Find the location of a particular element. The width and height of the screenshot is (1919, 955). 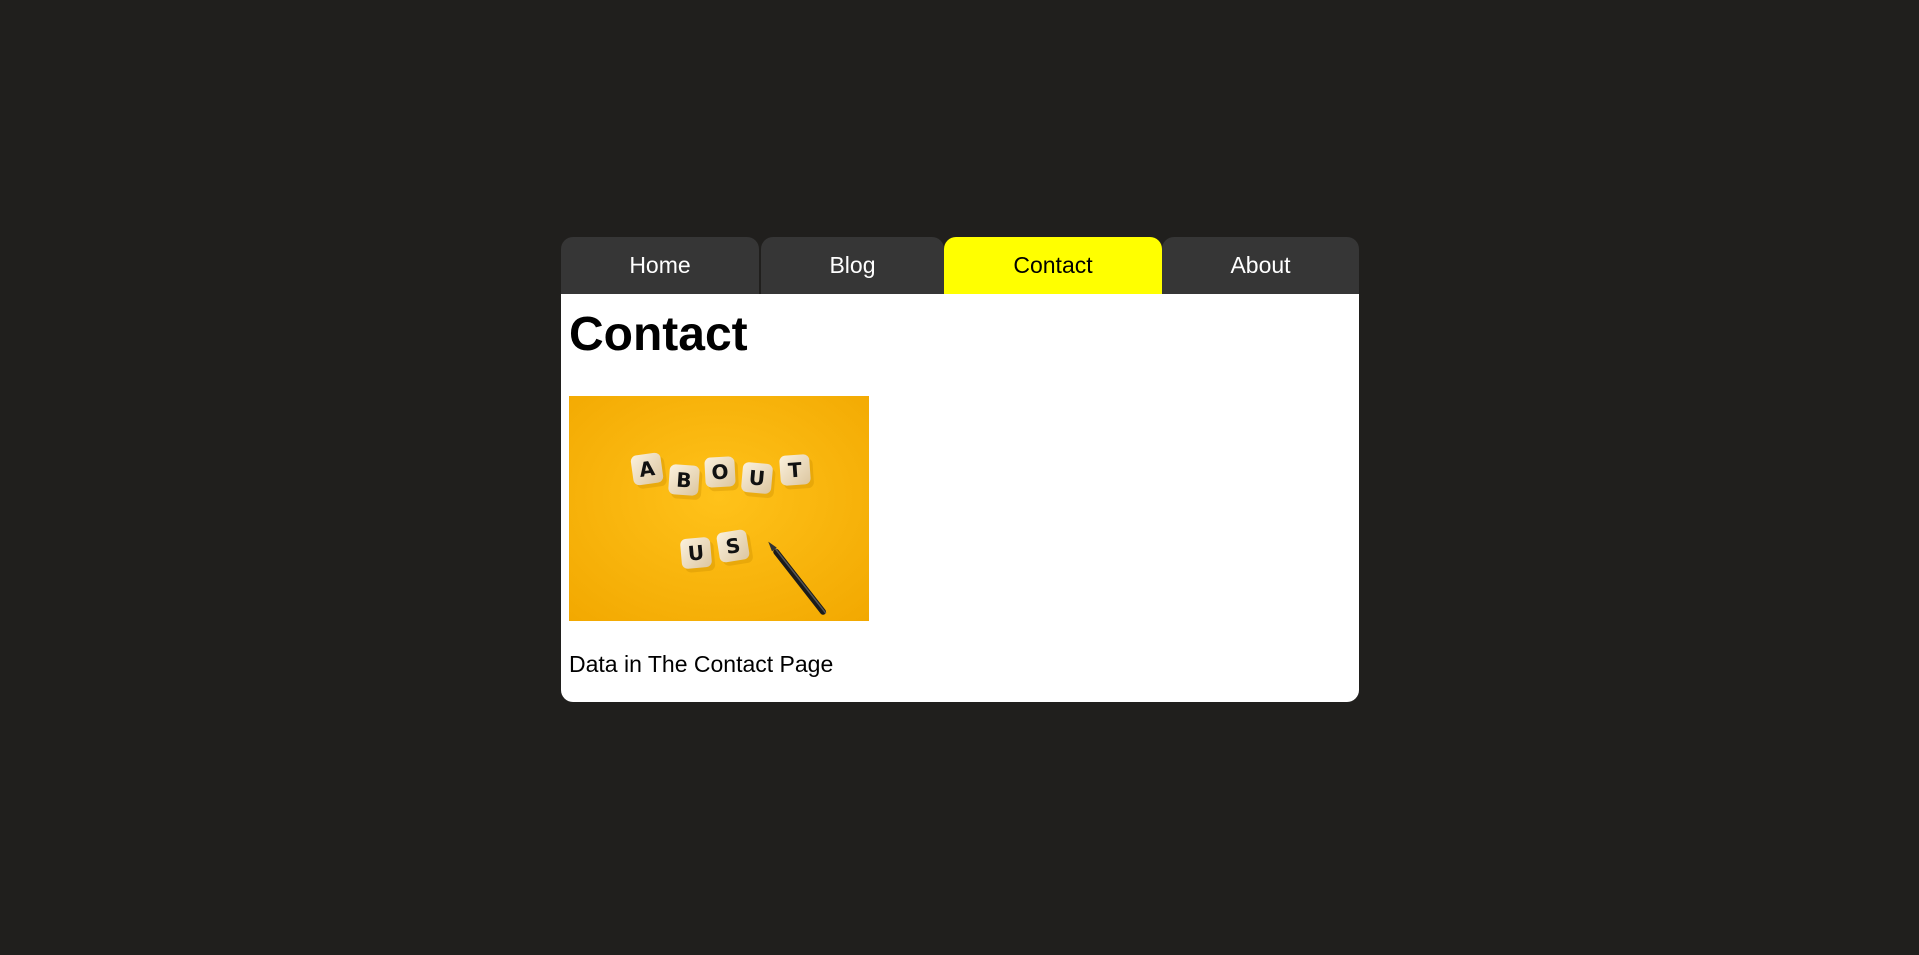

panel-title: Contact is located at coordinates (658, 334).